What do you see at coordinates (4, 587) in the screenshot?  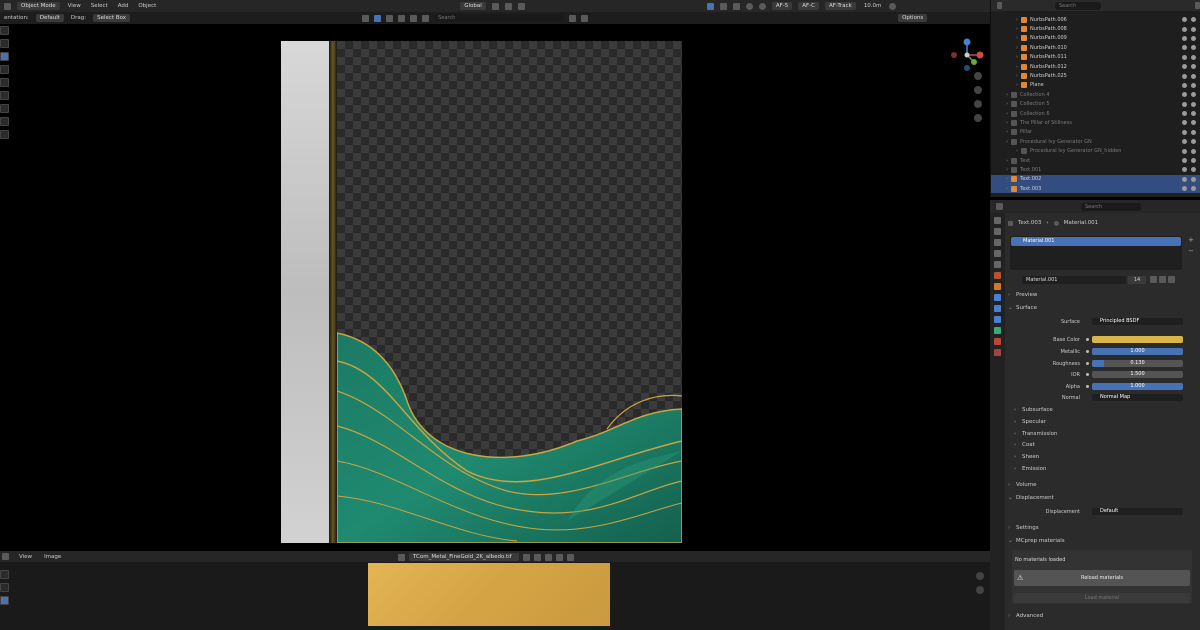 I see `image-cursor-tool-icon` at bounding box center [4, 587].